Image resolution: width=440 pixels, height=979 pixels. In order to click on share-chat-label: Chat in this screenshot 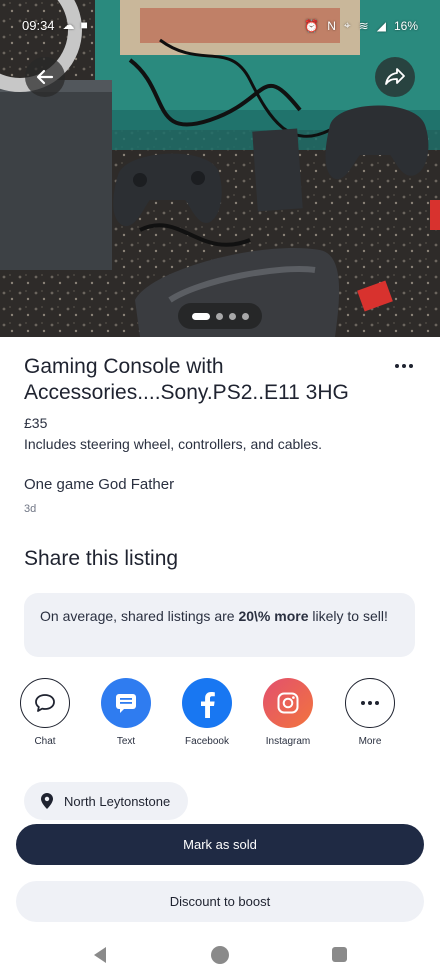, I will do `click(45, 741)`.